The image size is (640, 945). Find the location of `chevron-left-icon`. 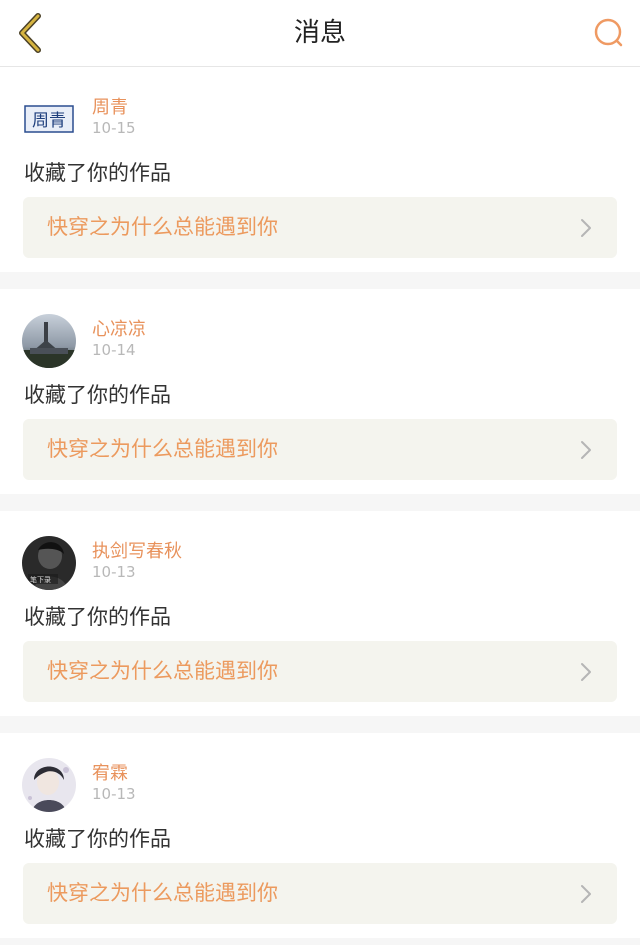

chevron-left-icon is located at coordinates (30, 33).